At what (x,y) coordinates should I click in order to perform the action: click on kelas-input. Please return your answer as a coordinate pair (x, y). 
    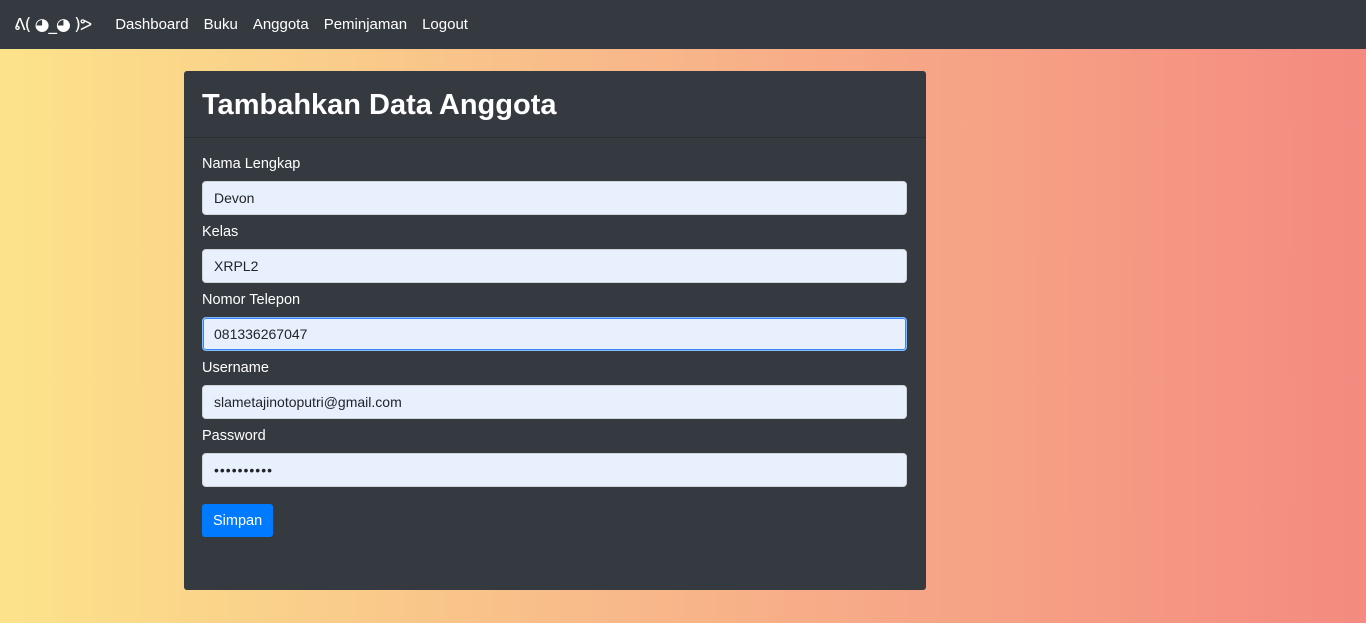
    Looking at the image, I should click on (554, 266).